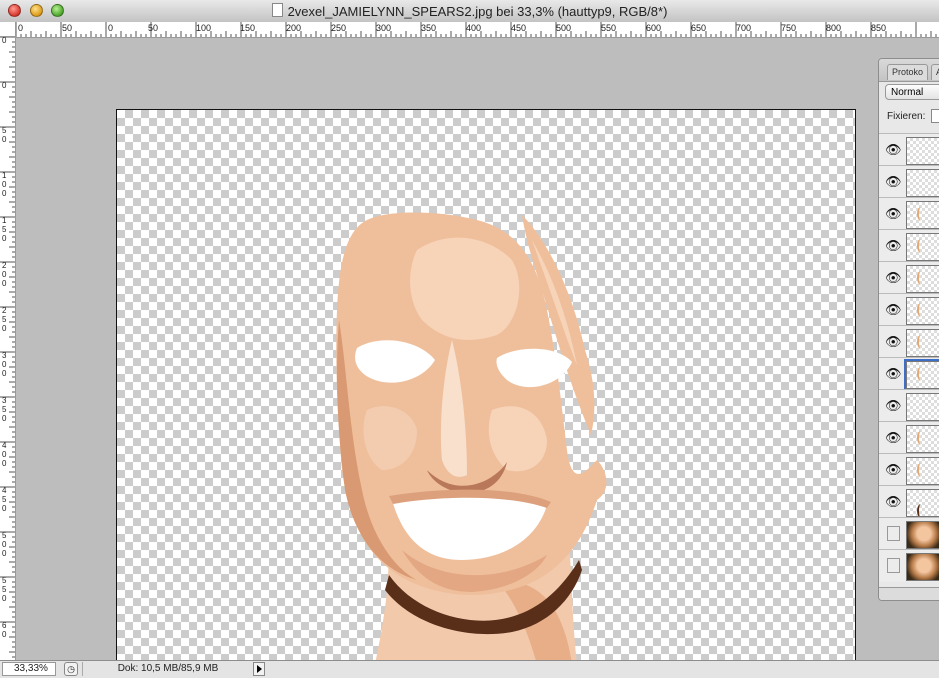 The width and height of the screenshot is (939, 678). Describe the element at coordinates (71, 669) in the screenshot. I see `status-info-icon: ◷` at that location.